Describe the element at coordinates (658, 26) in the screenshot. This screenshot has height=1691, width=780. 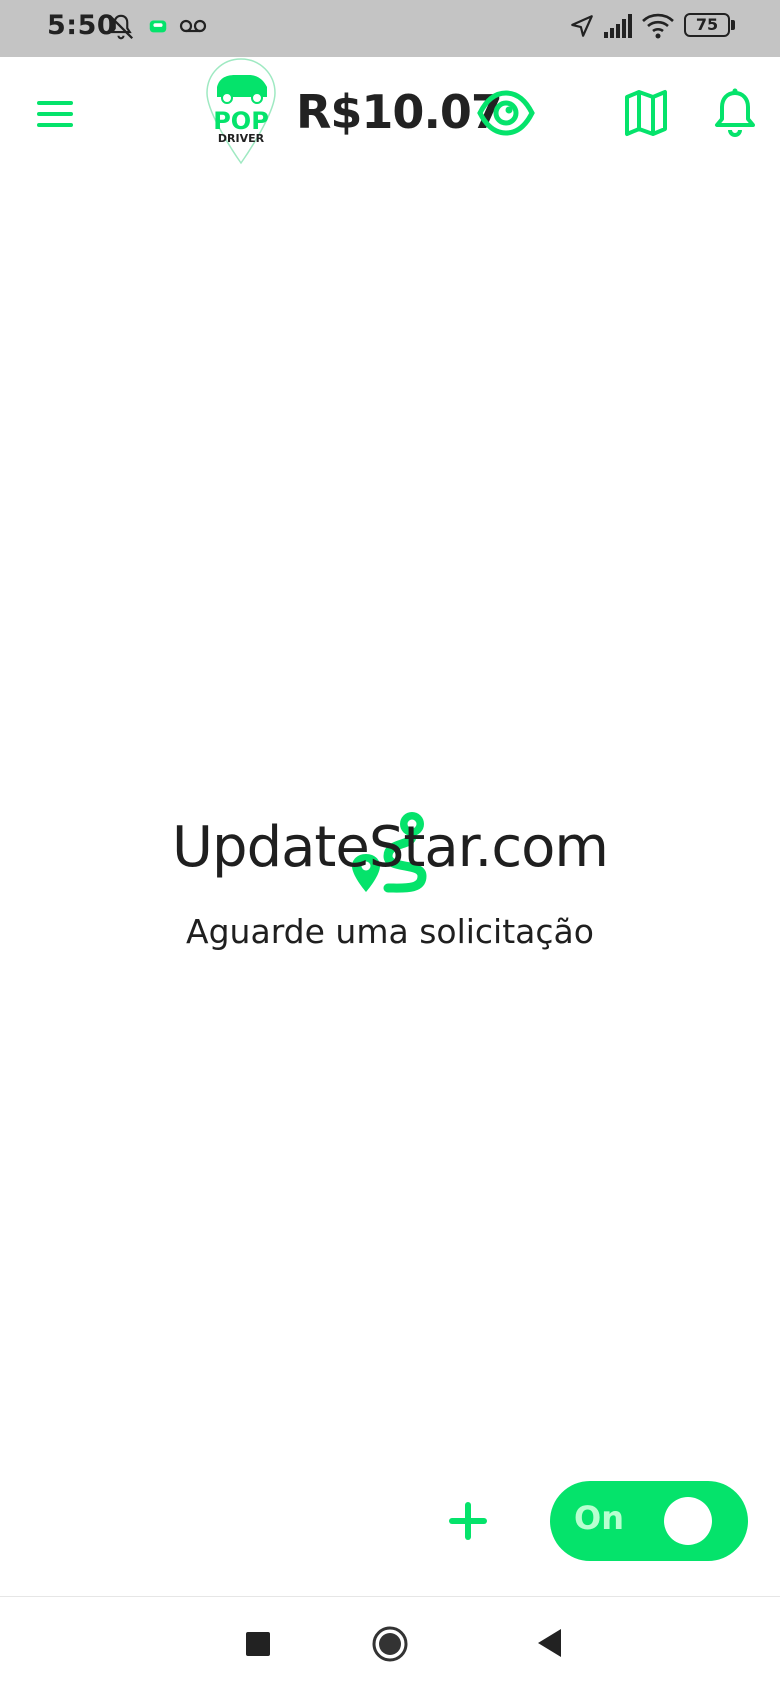
I see `wifi-icon` at that location.